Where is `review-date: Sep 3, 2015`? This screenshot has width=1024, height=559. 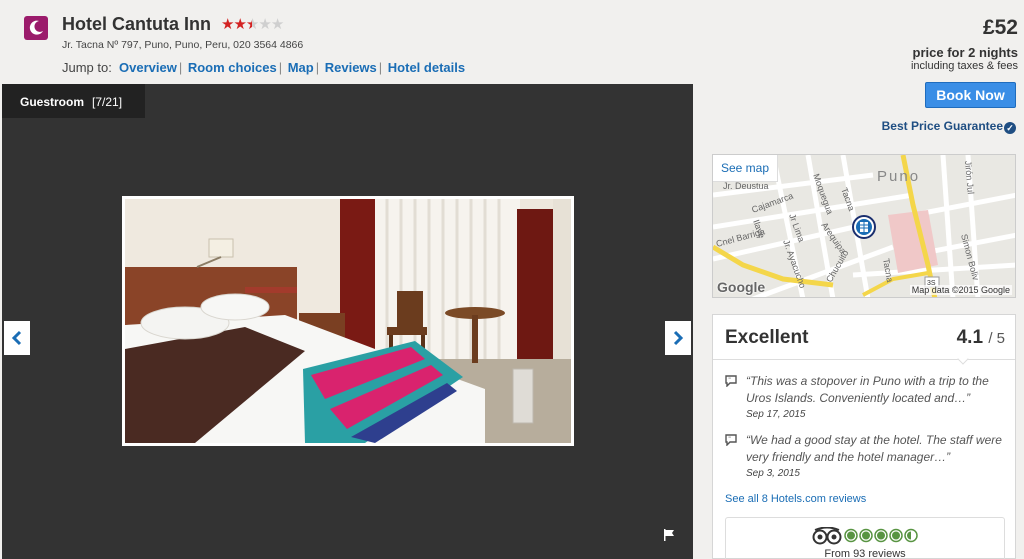
review-date: Sep 3, 2015 is located at coordinates (773, 473).